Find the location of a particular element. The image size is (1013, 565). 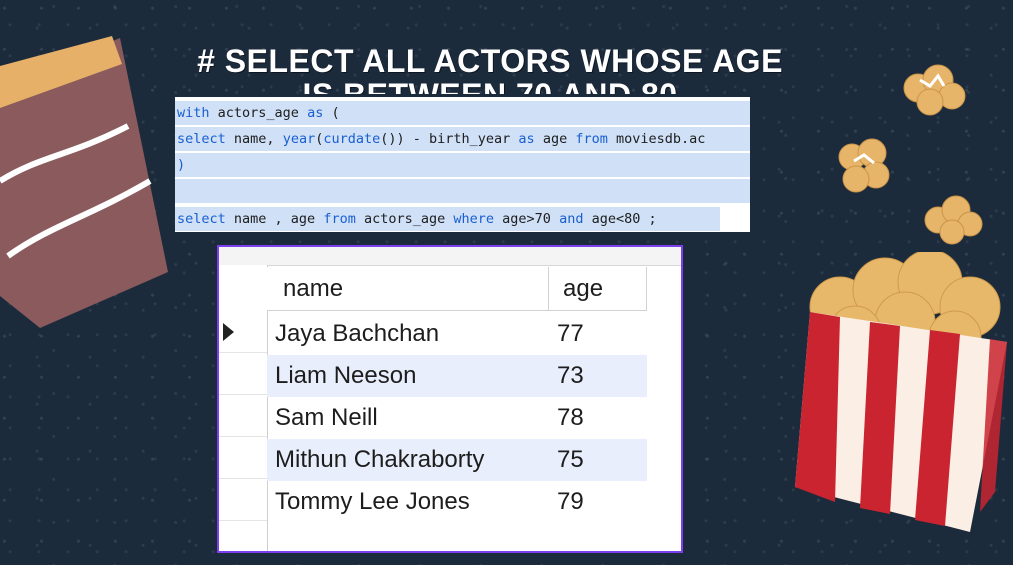

code-line-3: ) is located at coordinates (462, 165).